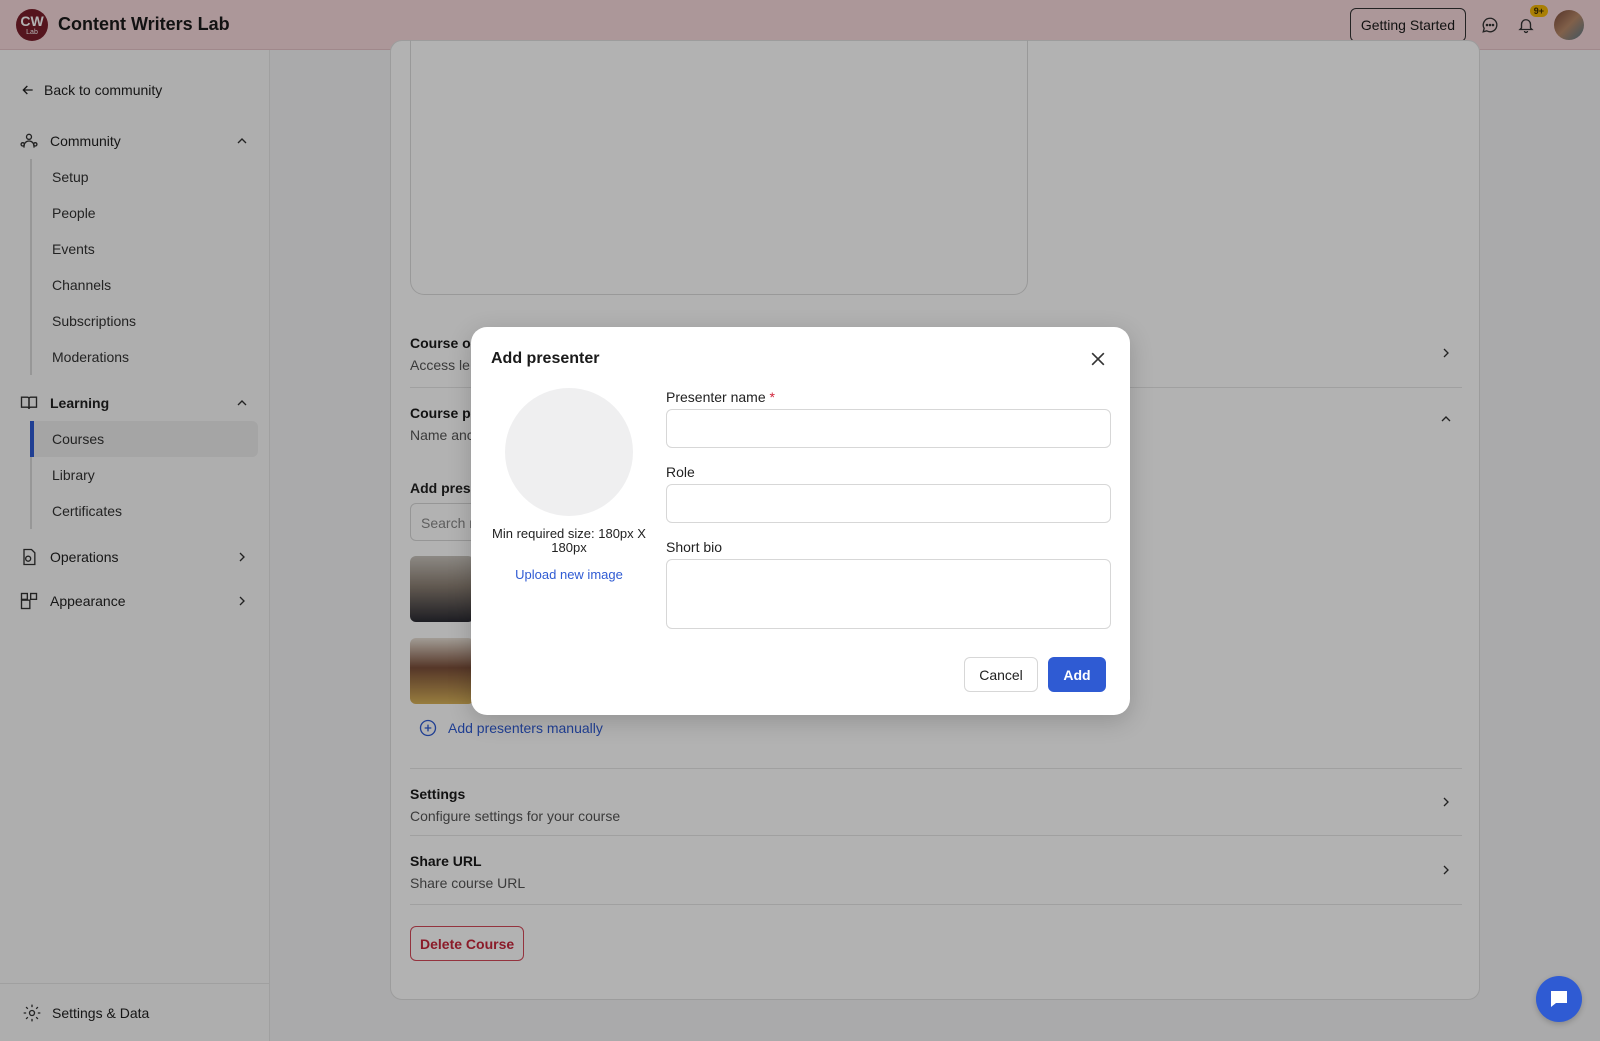 The height and width of the screenshot is (1041, 1600). What do you see at coordinates (772, 397) in the screenshot?
I see `required-mark: *` at bounding box center [772, 397].